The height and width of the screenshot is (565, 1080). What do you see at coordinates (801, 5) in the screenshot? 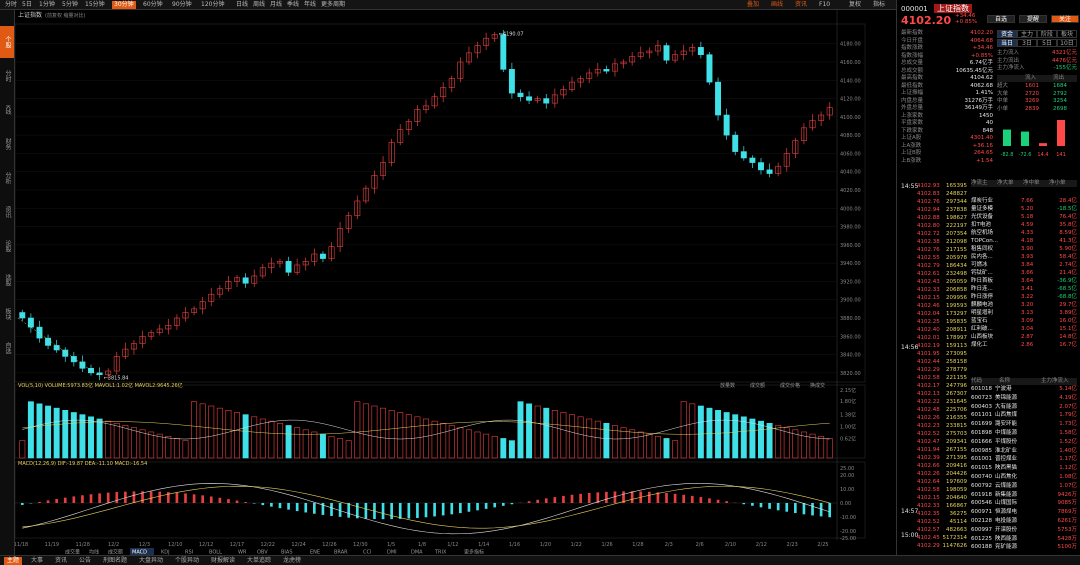
I see `toolbar-2: 资讯` at bounding box center [801, 5].